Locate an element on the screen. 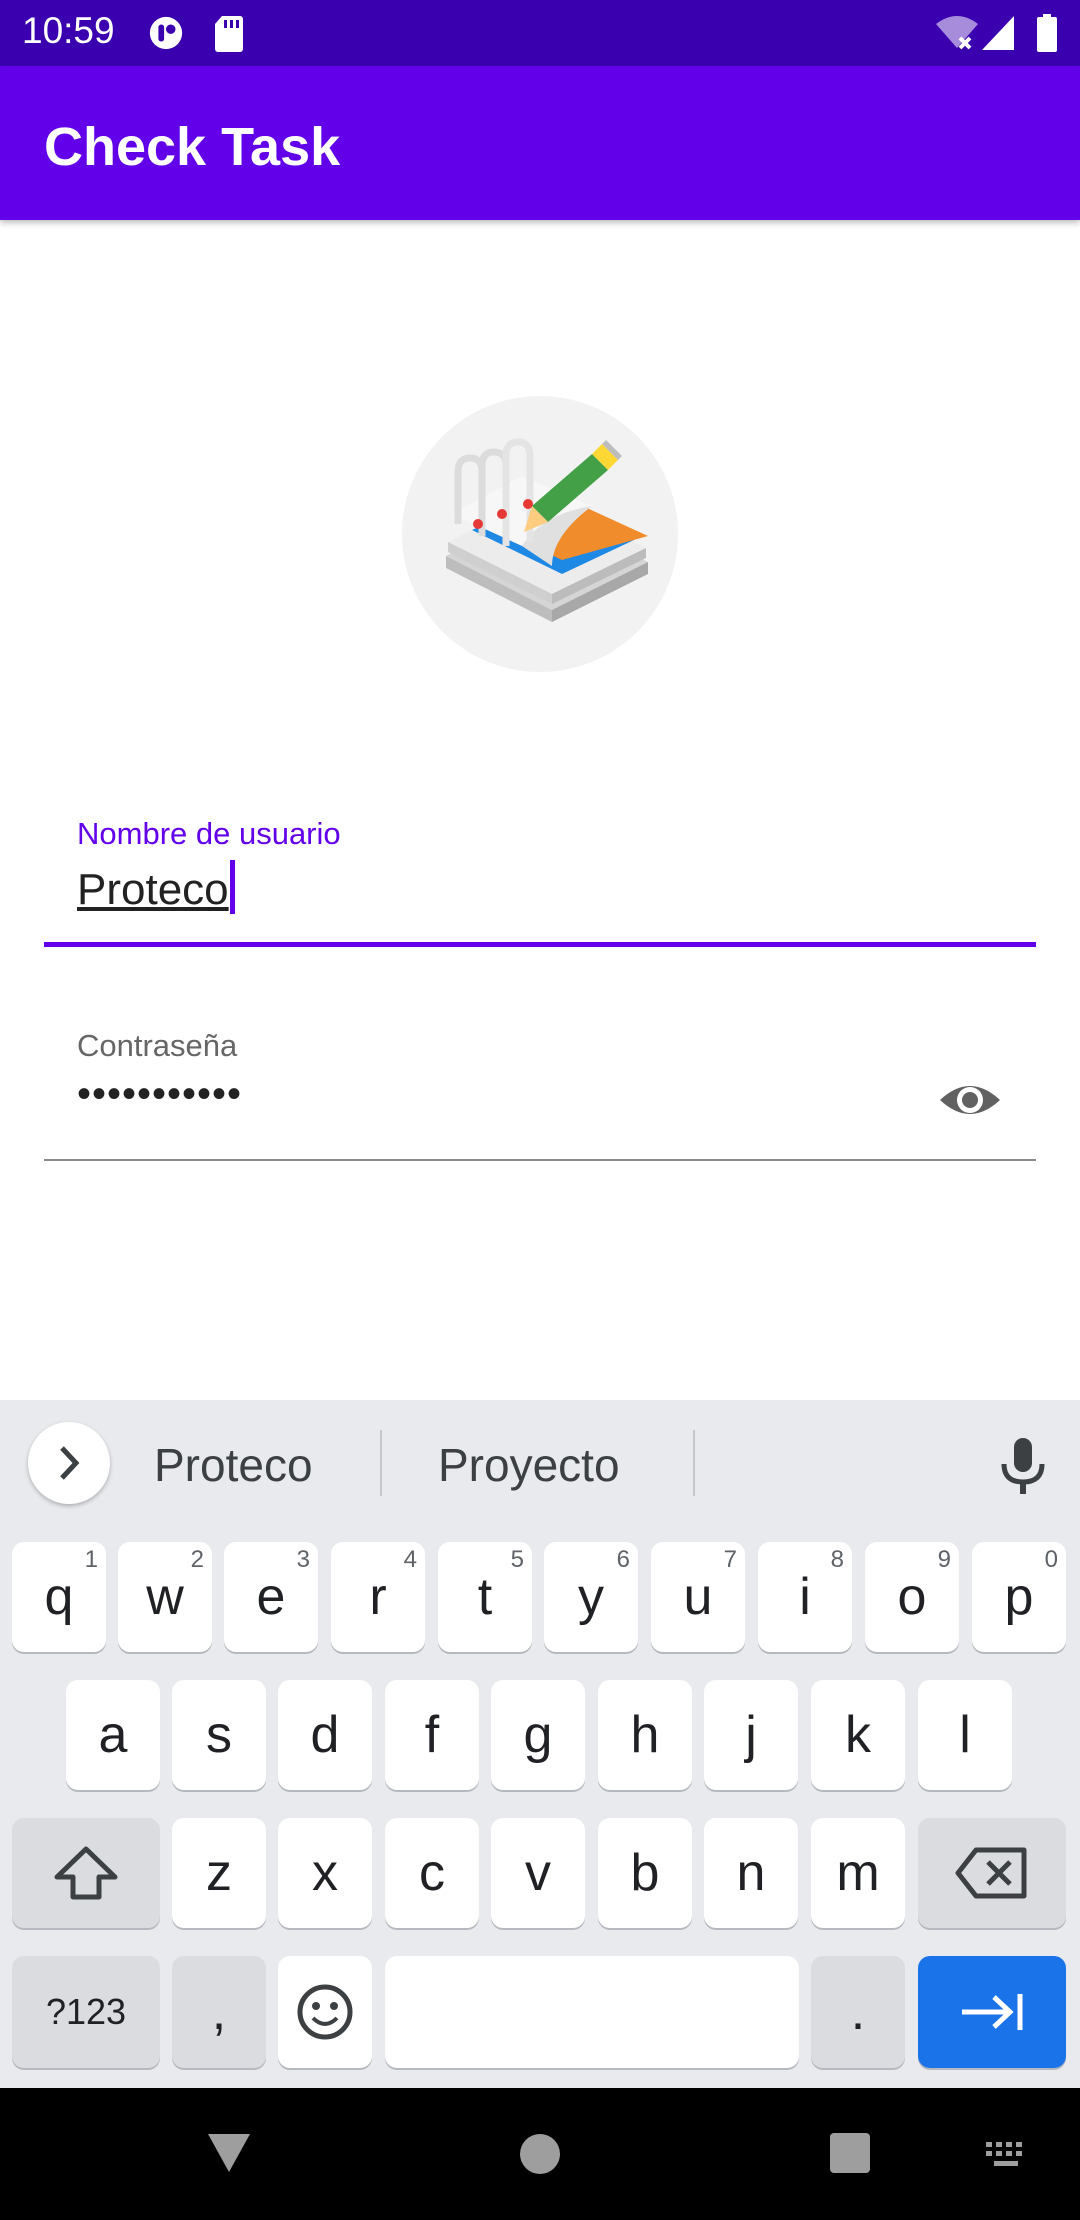  wifi-icon is located at coordinates (957, 33).